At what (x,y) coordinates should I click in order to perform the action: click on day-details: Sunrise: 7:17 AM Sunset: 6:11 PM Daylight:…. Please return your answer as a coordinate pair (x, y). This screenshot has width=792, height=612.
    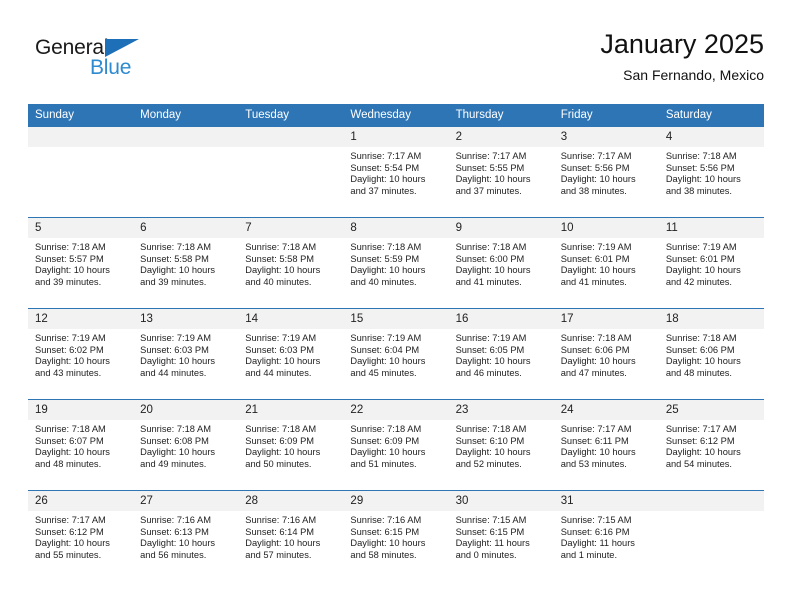
    Looking at the image, I should click on (606, 445).